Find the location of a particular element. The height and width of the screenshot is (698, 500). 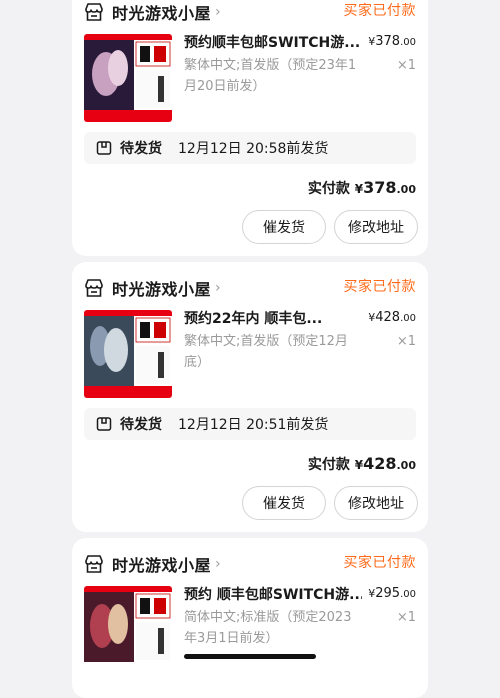

paid-amount: 实付款 ¥428.00 is located at coordinates (361, 463).